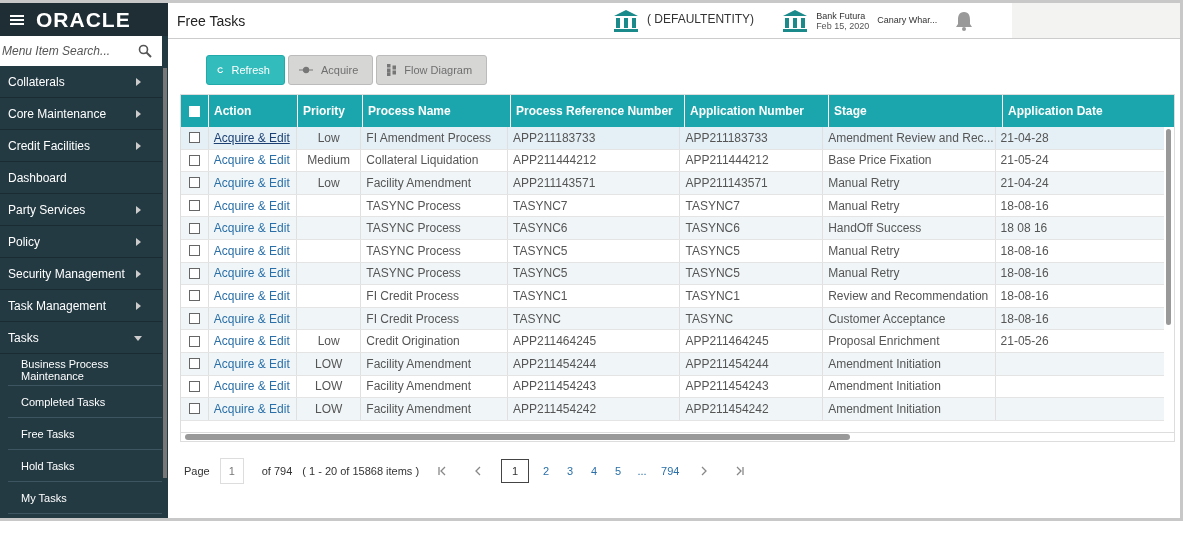 The image size is (1183, 536). I want to click on table-row: Acquire & Edit TASYNC Process TASYNC6 TASYNC6 HandOff Success 18 08 16, so click(672, 228).